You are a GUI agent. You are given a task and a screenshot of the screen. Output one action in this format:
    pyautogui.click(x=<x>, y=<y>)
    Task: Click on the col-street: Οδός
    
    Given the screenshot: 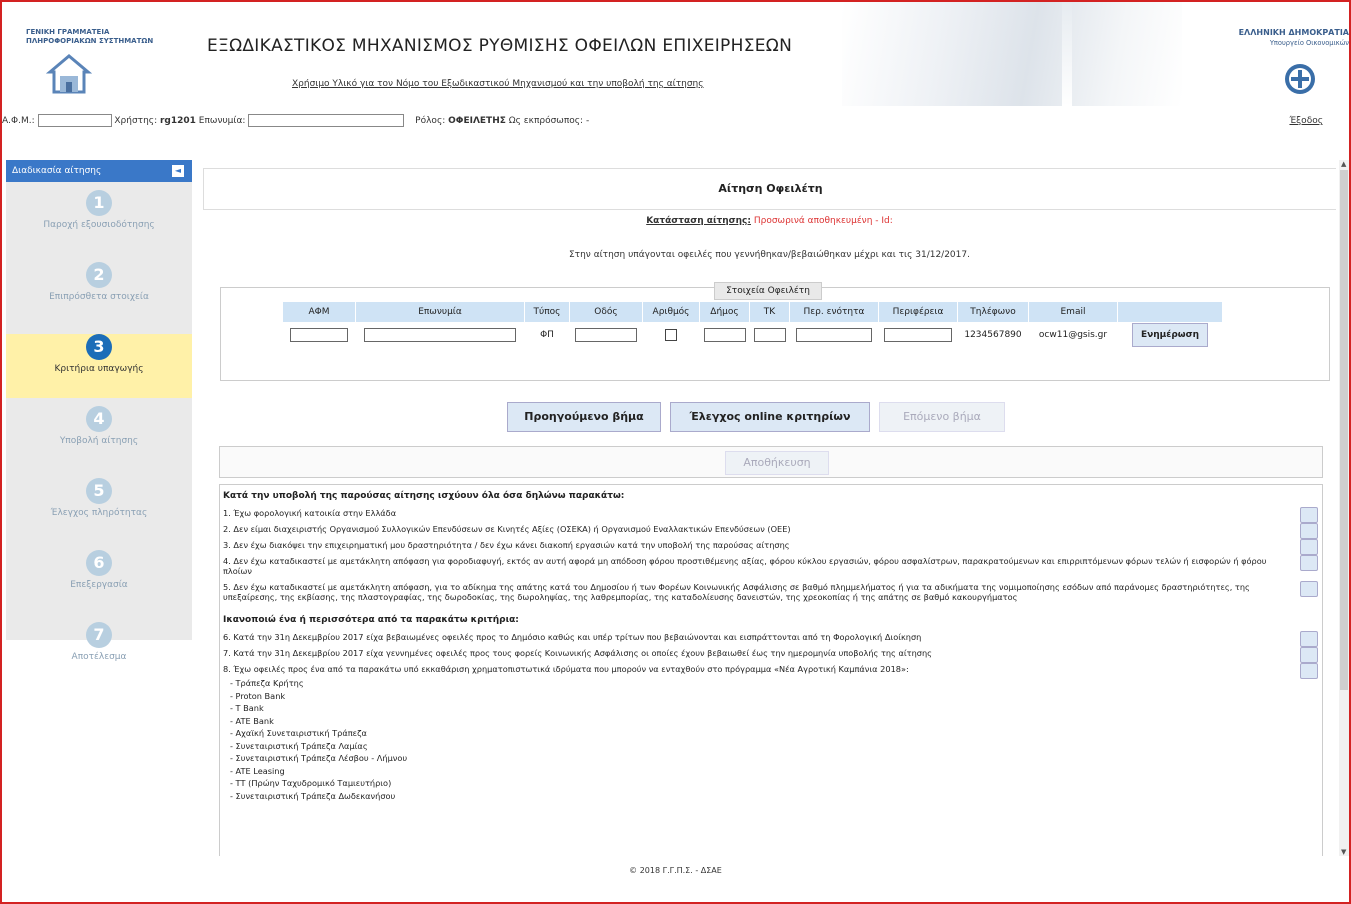 What is the action you would take?
    pyautogui.click(x=606, y=312)
    